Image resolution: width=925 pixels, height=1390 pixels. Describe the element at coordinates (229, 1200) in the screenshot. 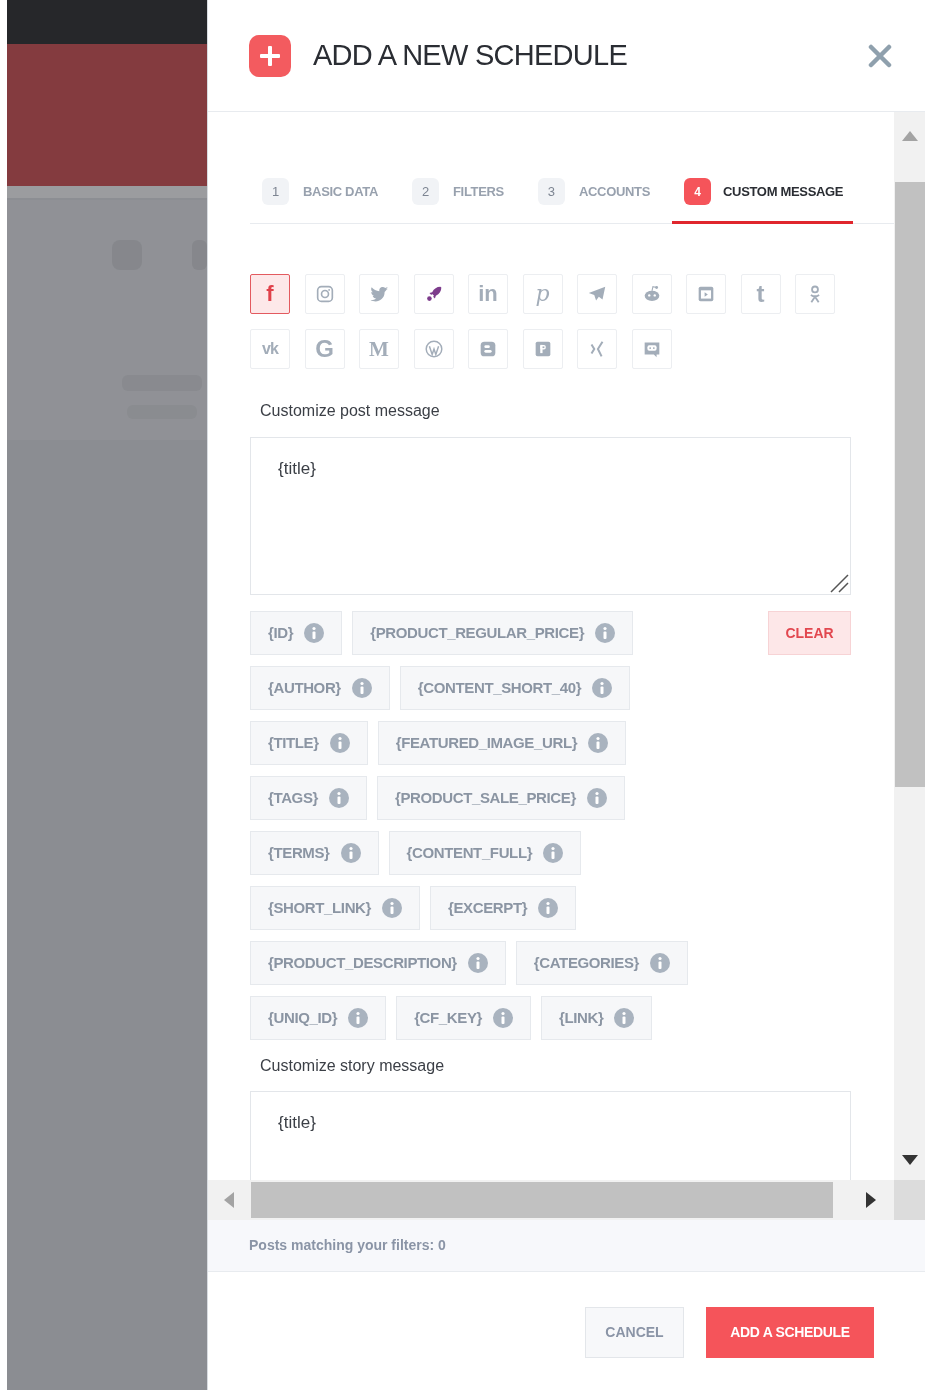

I see `scroll-left-icon` at that location.